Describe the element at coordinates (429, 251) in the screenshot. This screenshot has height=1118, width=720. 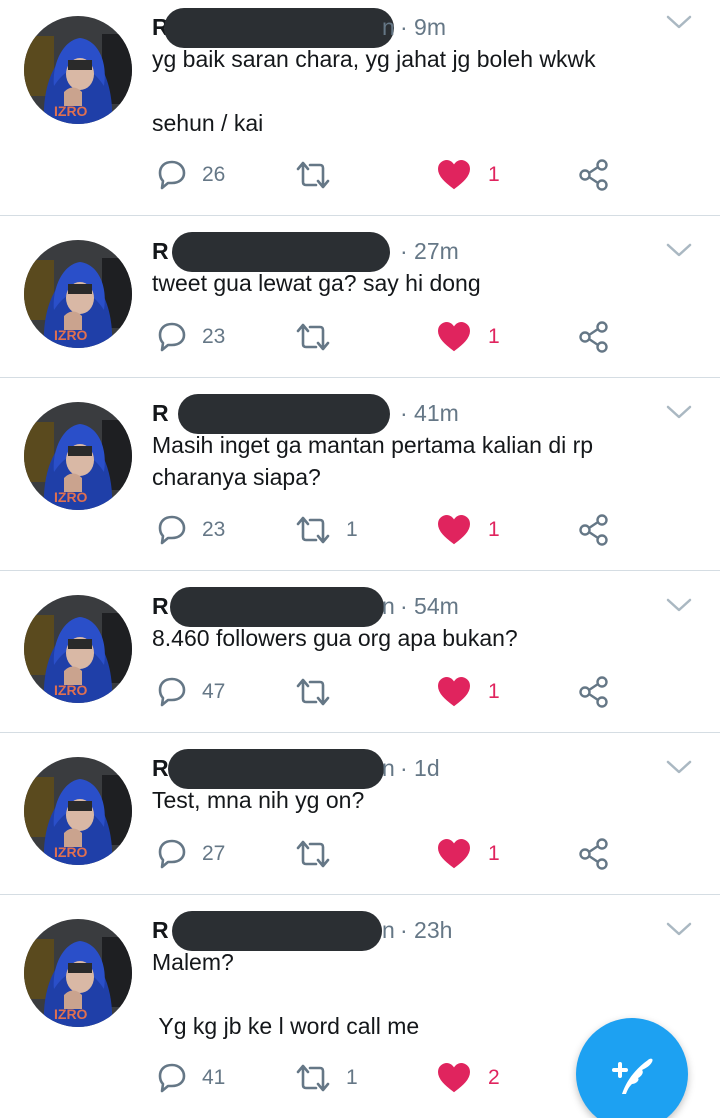
I see `timestamp: · 27m` at that location.